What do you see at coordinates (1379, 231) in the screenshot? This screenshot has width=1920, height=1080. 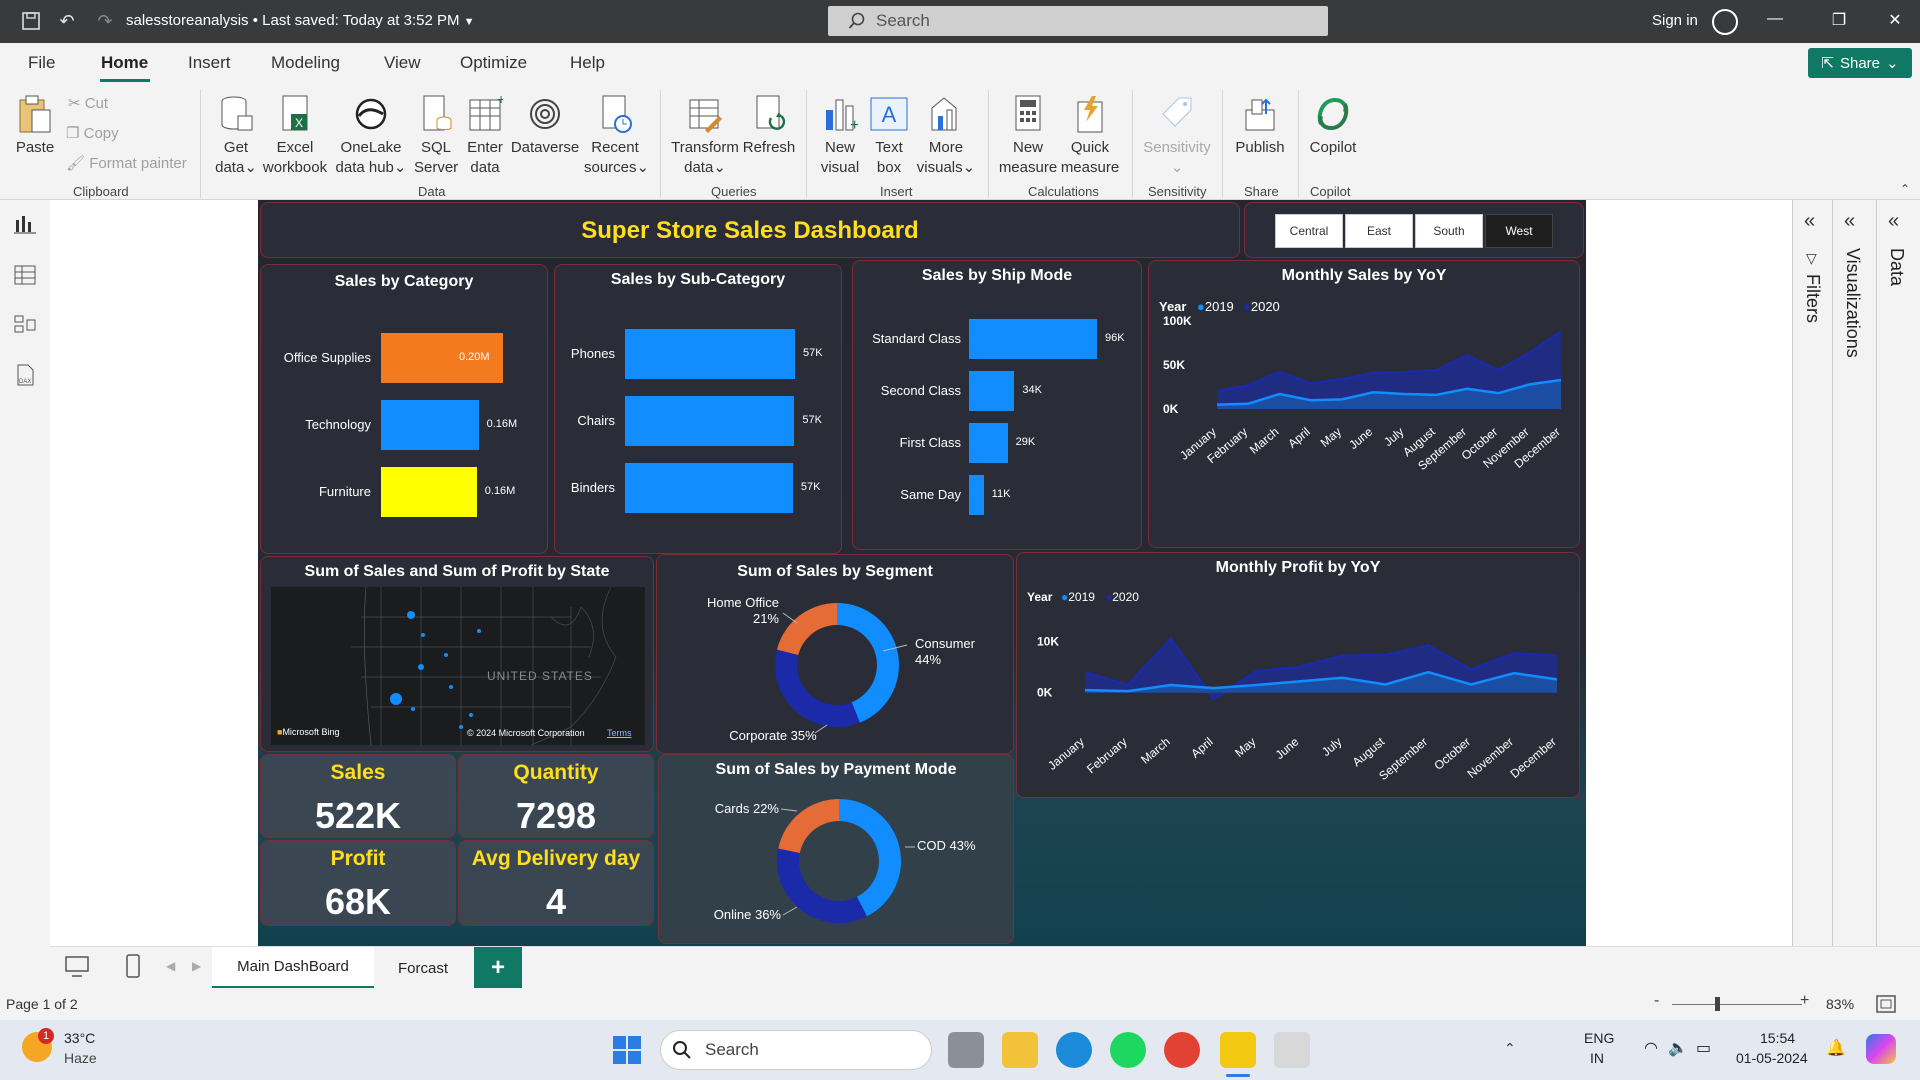 I see `slicer-east: East` at bounding box center [1379, 231].